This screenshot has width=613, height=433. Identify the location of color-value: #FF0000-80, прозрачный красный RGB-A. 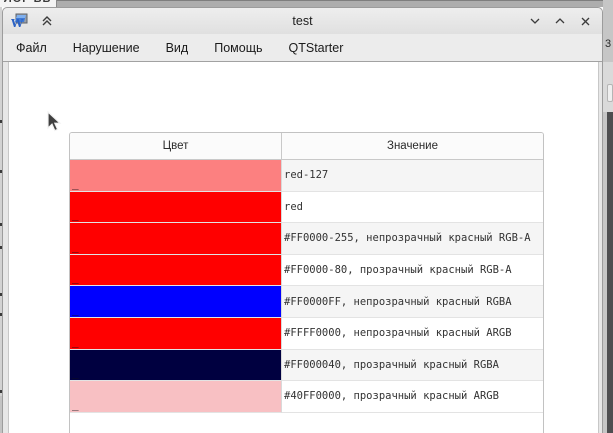
(412, 270).